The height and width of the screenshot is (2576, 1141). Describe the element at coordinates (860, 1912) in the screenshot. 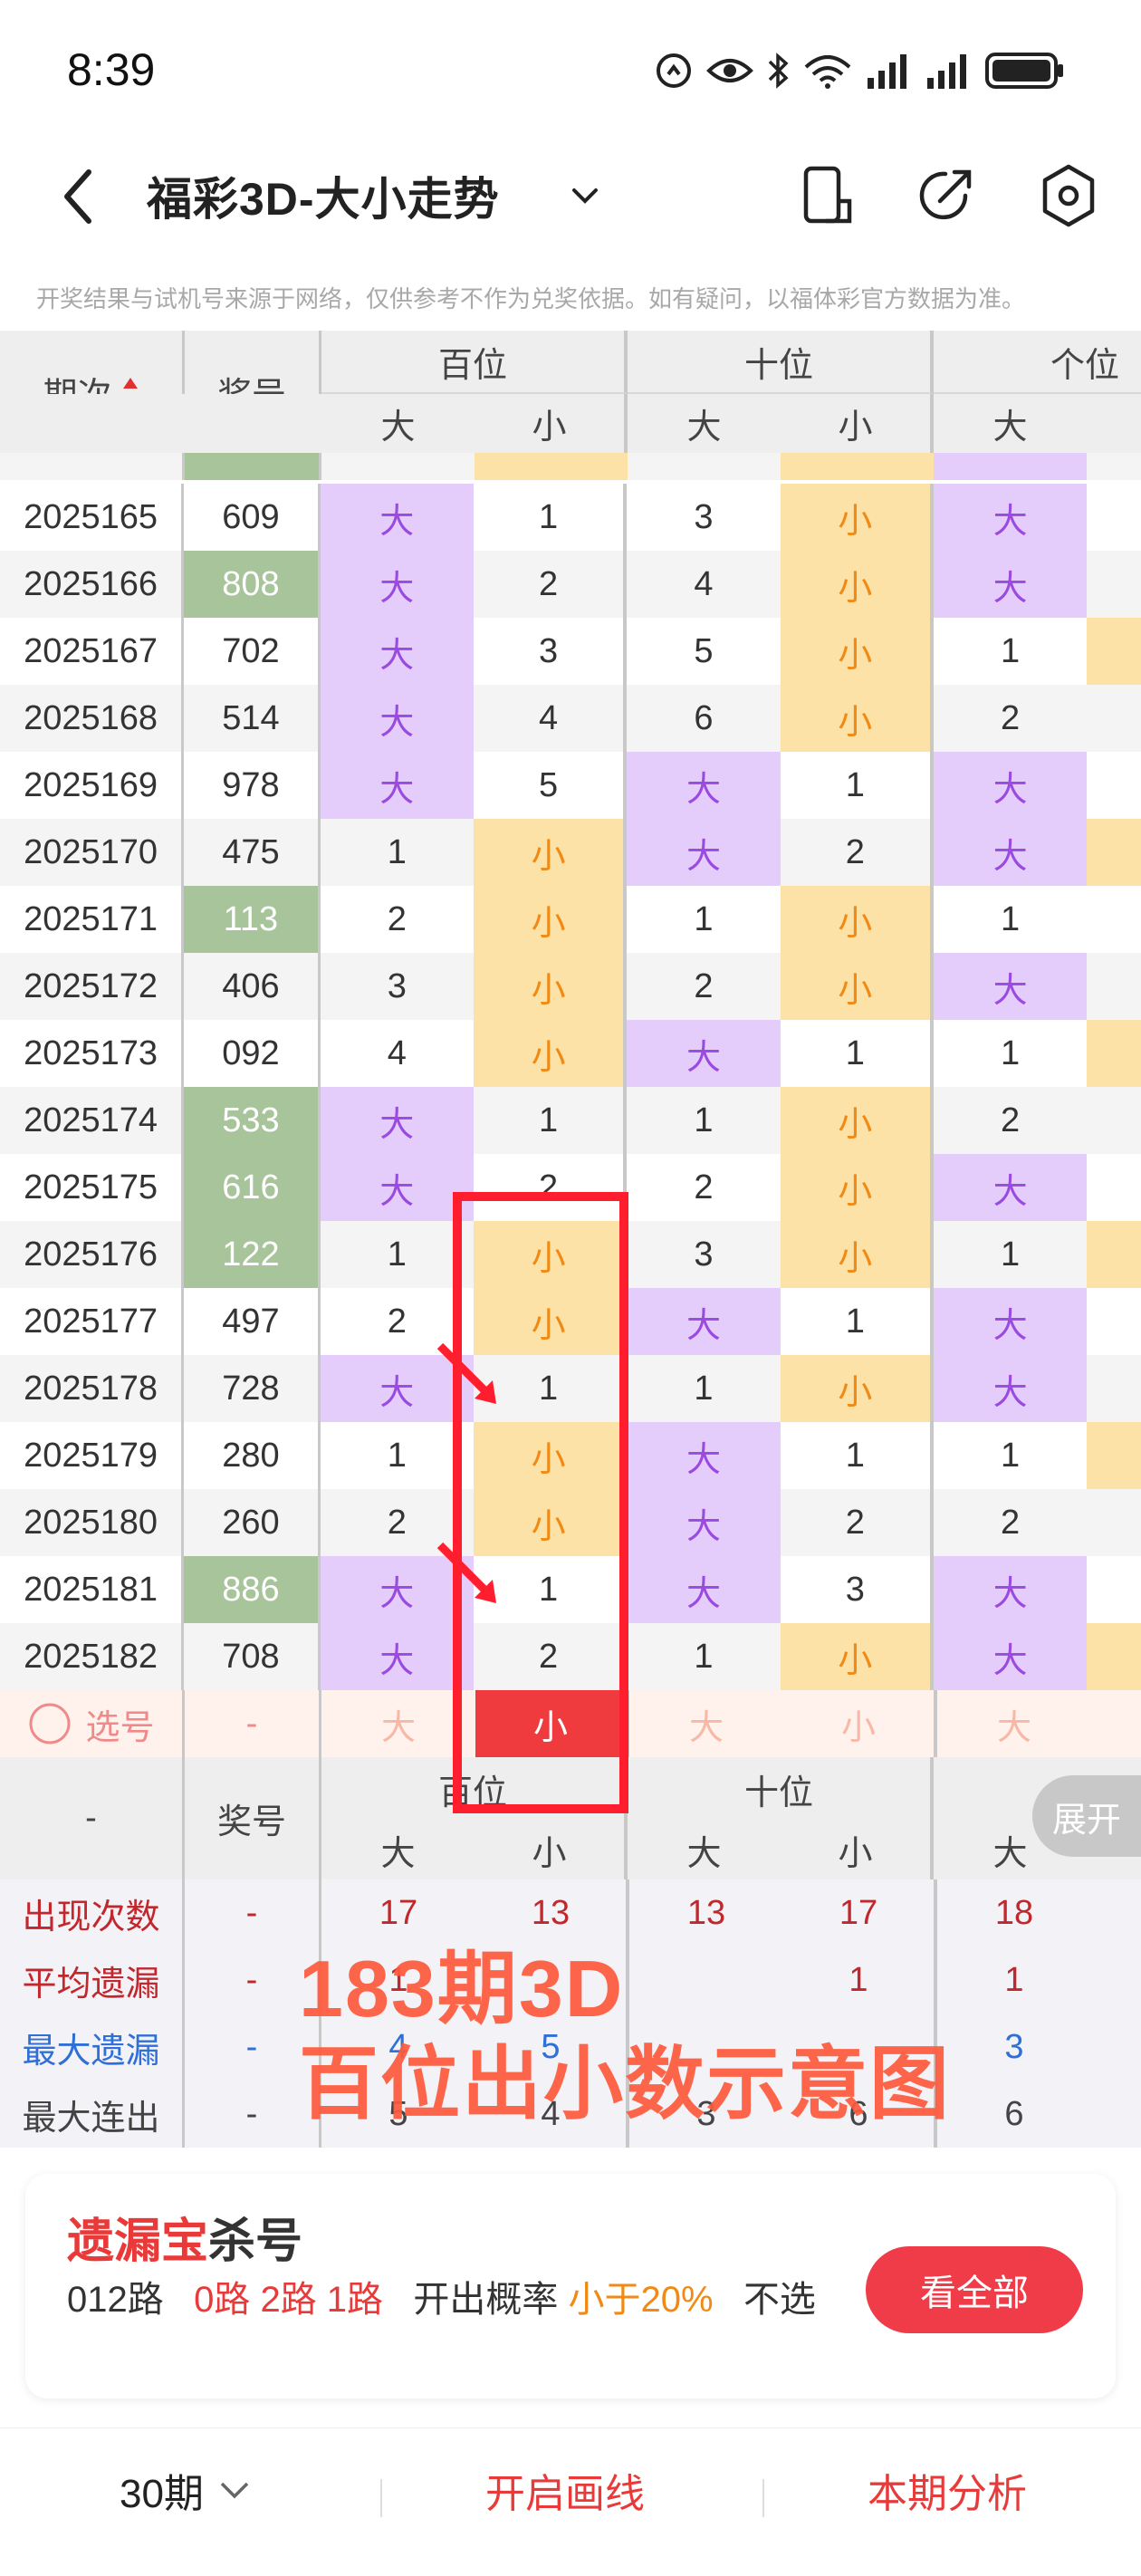

I see `stats-value: 17` at that location.